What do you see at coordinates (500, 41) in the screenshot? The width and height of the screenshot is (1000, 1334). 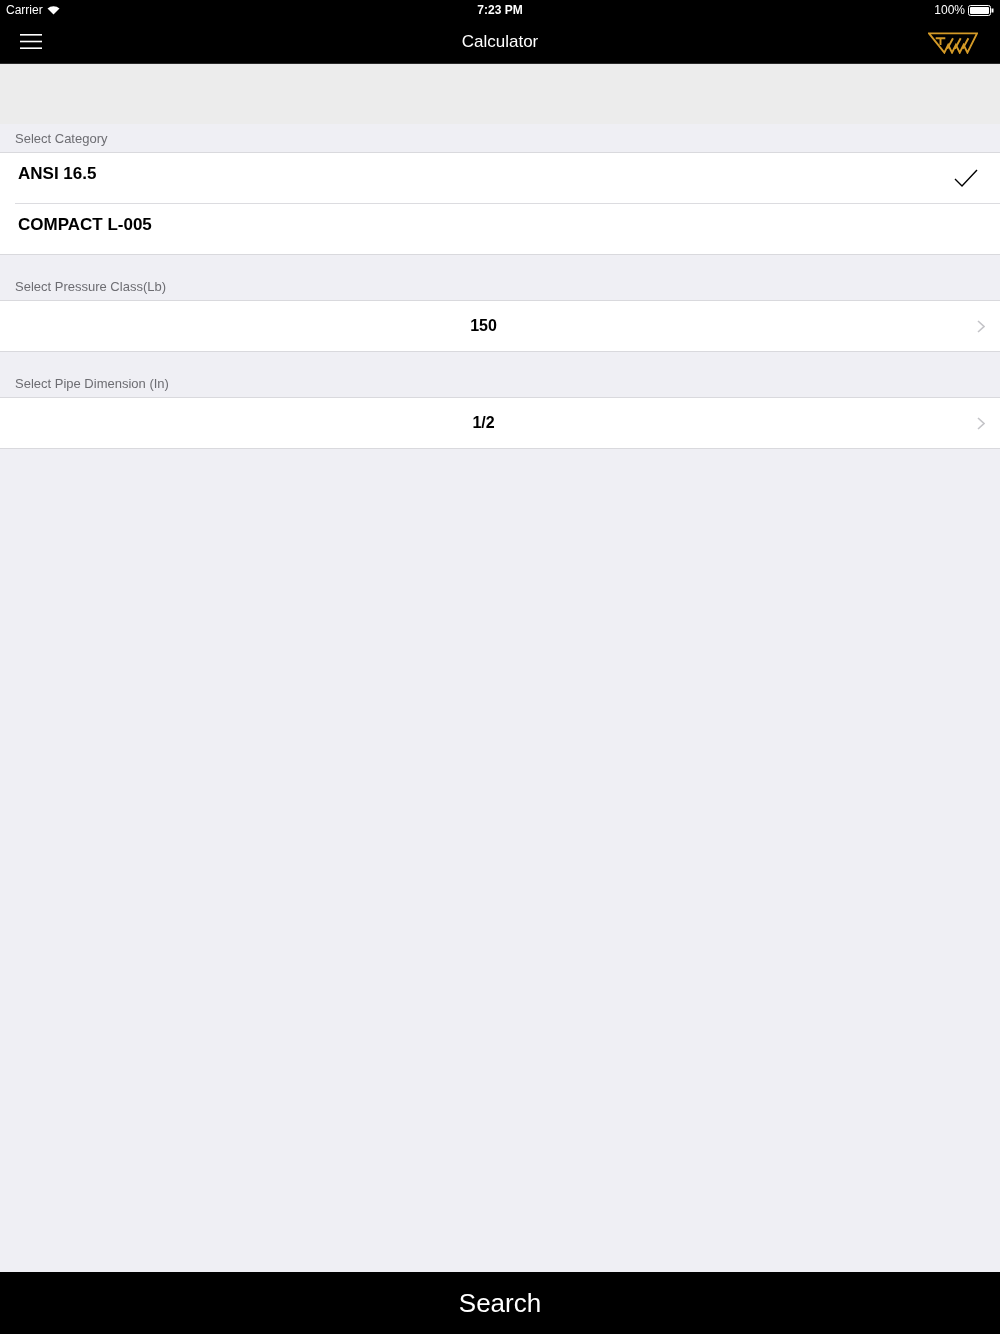 I see `nav-title: Calculator` at bounding box center [500, 41].